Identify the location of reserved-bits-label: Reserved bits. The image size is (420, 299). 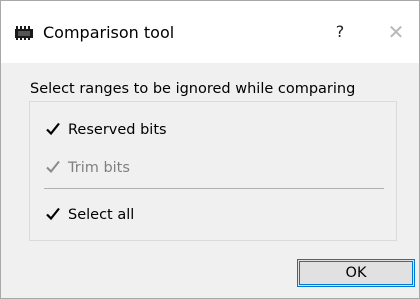
(117, 130).